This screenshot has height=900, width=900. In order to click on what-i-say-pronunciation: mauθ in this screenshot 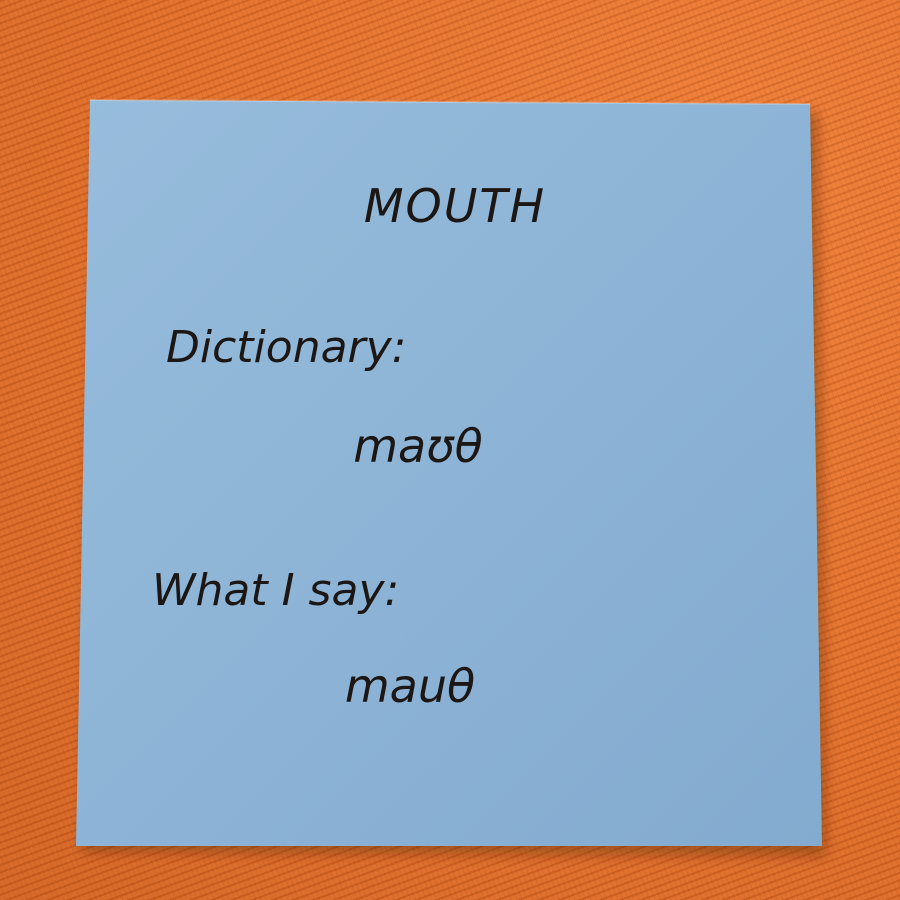, I will do `click(410, 686)`.